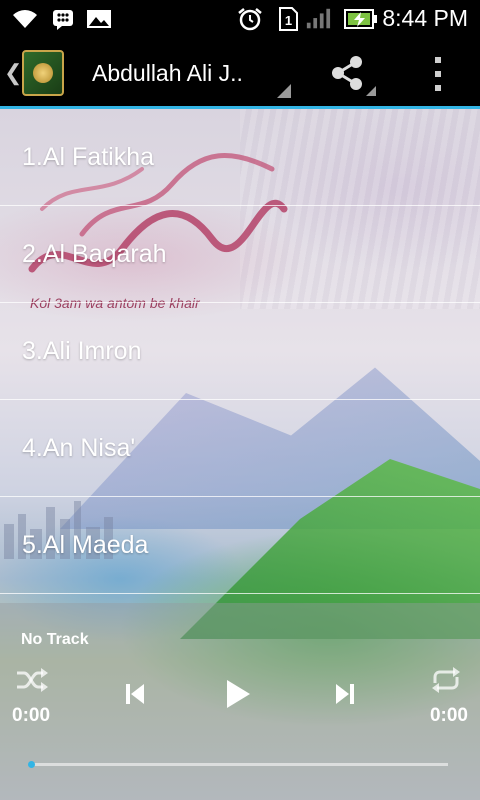 This screenshot has height=800, width=480. What do you see at coordinates (240, 545) in the screenshot?
I see `track-item: 5.Al Maeda` at bounding box center [240, 545].